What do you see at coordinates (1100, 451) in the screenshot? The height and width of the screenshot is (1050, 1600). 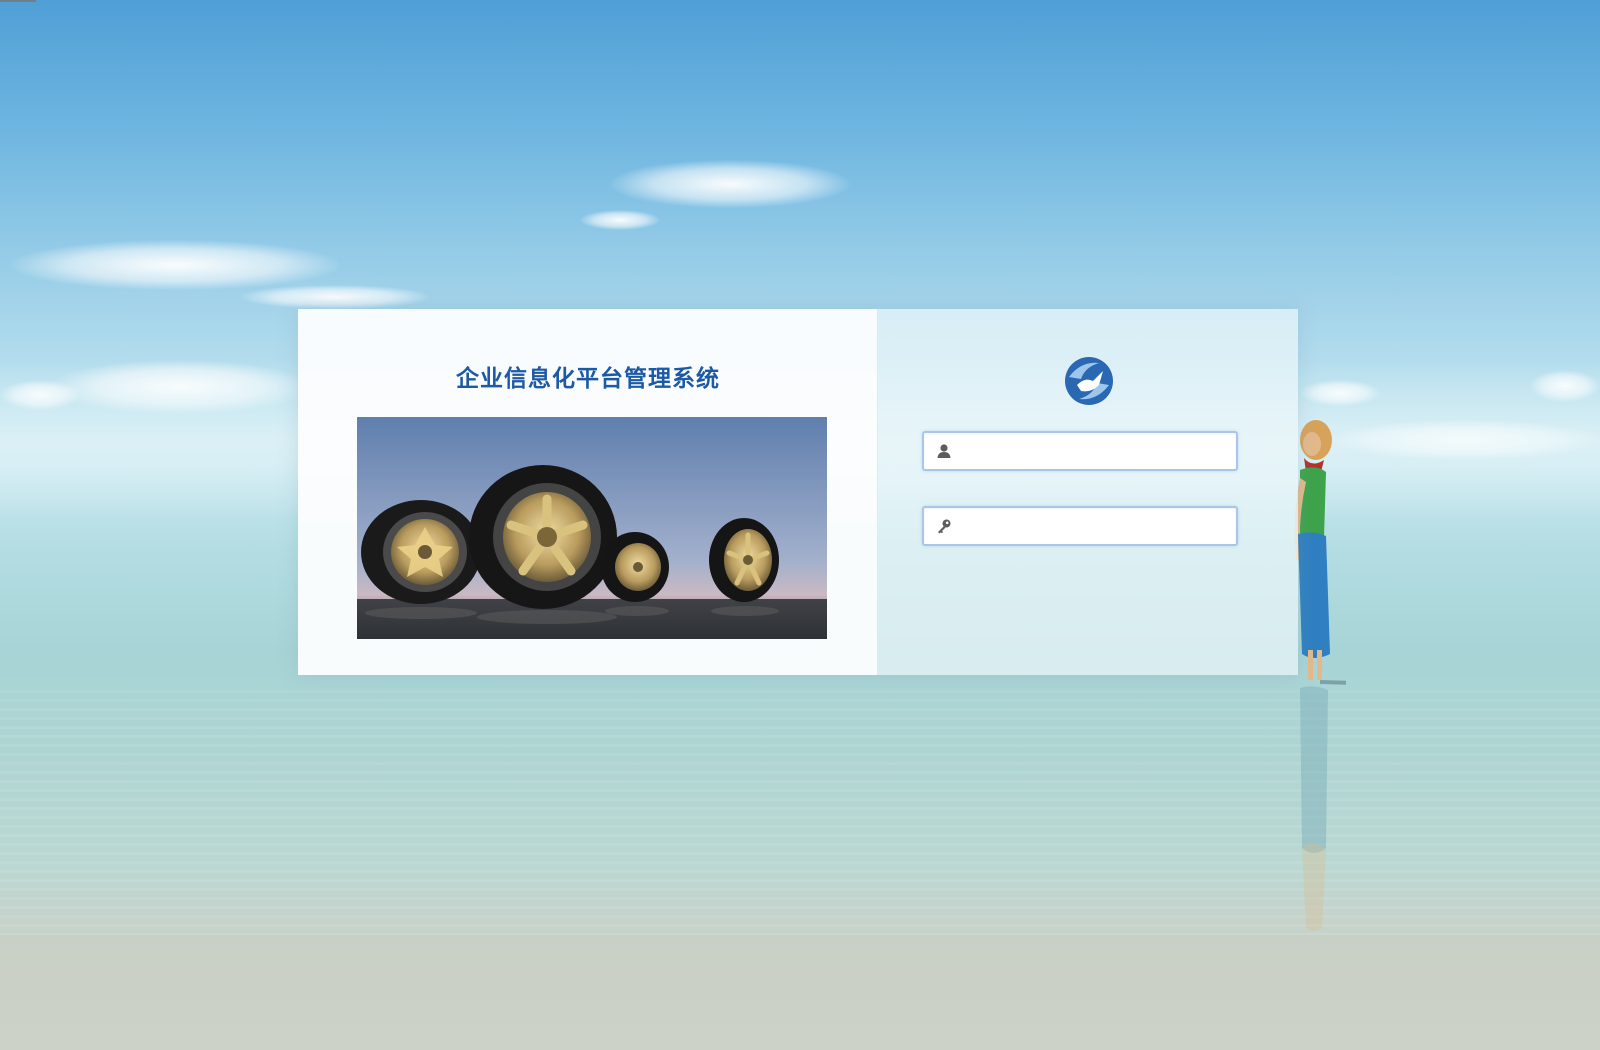 I see `username-input` at bounding box center [1100, 451].